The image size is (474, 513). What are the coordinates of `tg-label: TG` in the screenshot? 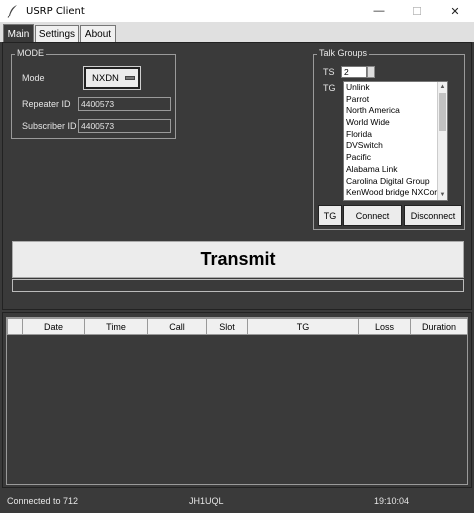 It's located at (329, 88).